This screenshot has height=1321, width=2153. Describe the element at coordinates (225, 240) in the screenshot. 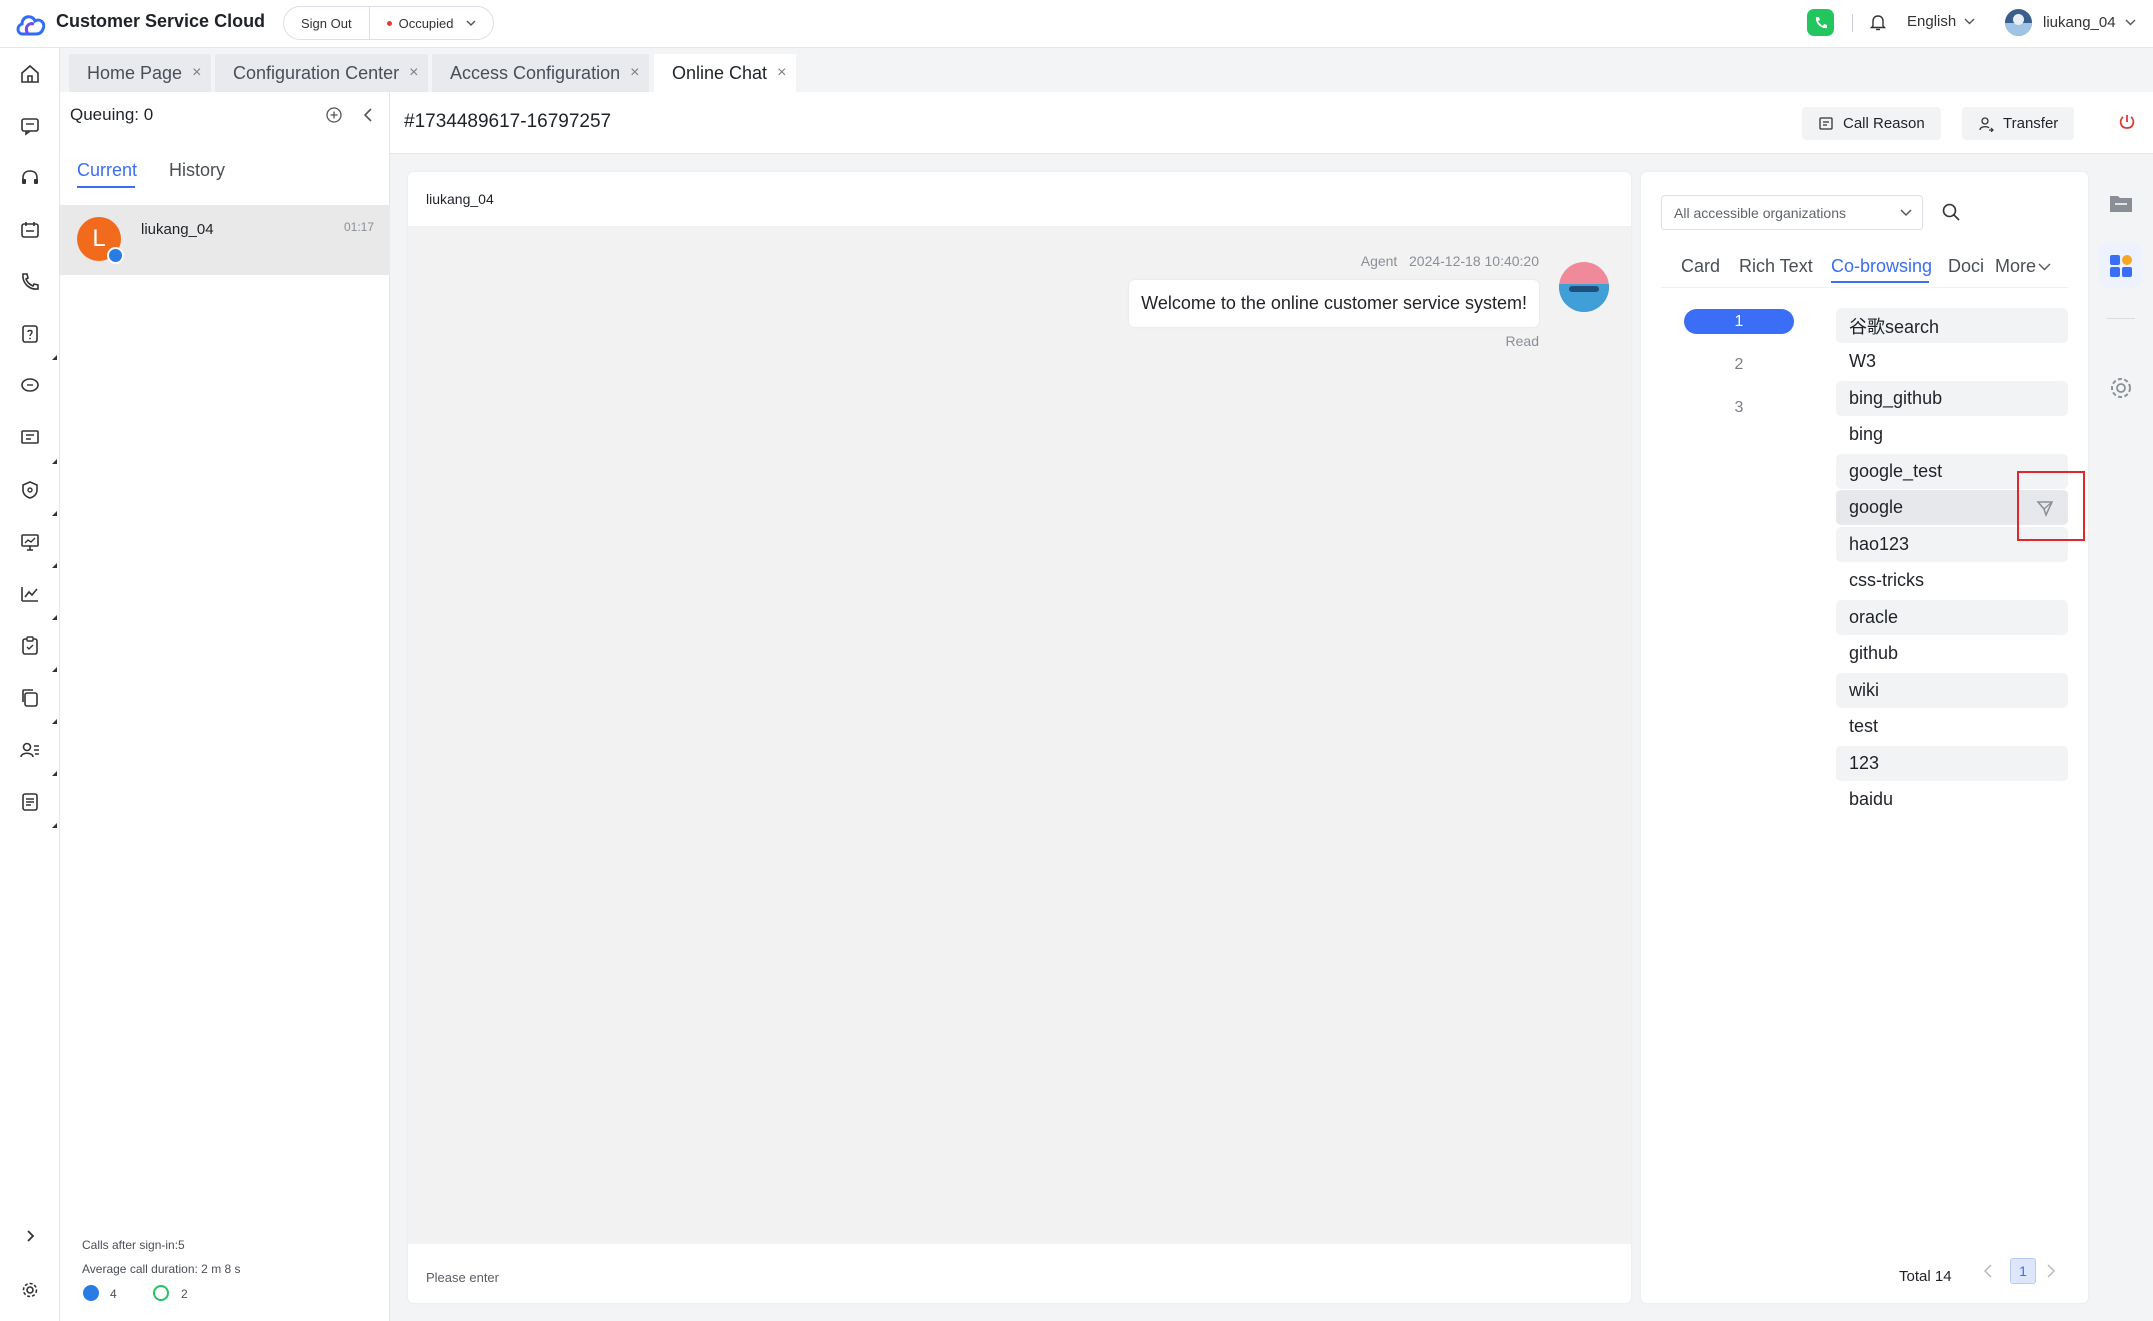

I see `conversation-item: L liukang_04 01:17` at that location.